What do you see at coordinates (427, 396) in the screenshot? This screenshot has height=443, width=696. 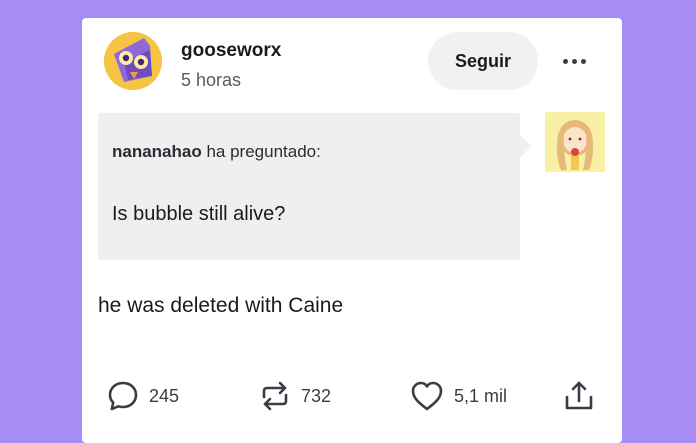 I see `heart-icon` at bounding box center [427, 396].